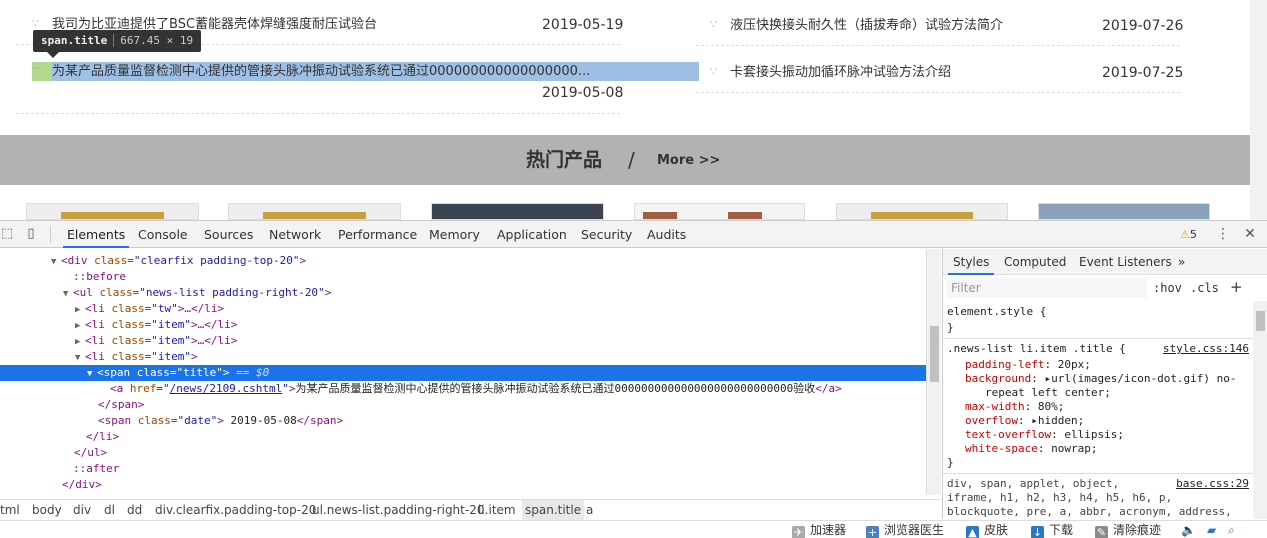  What do you see at coordinates (1036, 349) in the screenshot?
I see `rule-selector: .news-list li.item .title {` at bounding box center [1036, 349].